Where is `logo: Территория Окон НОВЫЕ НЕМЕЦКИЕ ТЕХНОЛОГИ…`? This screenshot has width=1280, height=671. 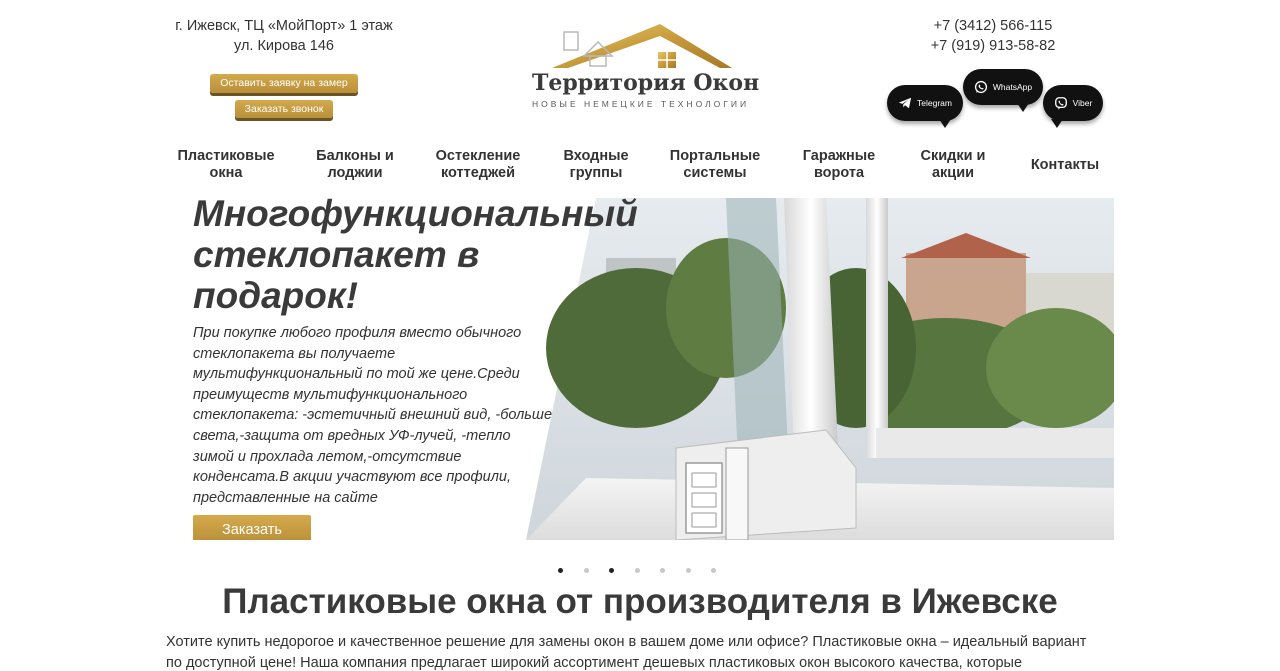
logo: Территория Окон НОВЫЕ НЕМЕЦКИЕ ТЕХНОЛОГИ… is located at coordinates (646, 66).